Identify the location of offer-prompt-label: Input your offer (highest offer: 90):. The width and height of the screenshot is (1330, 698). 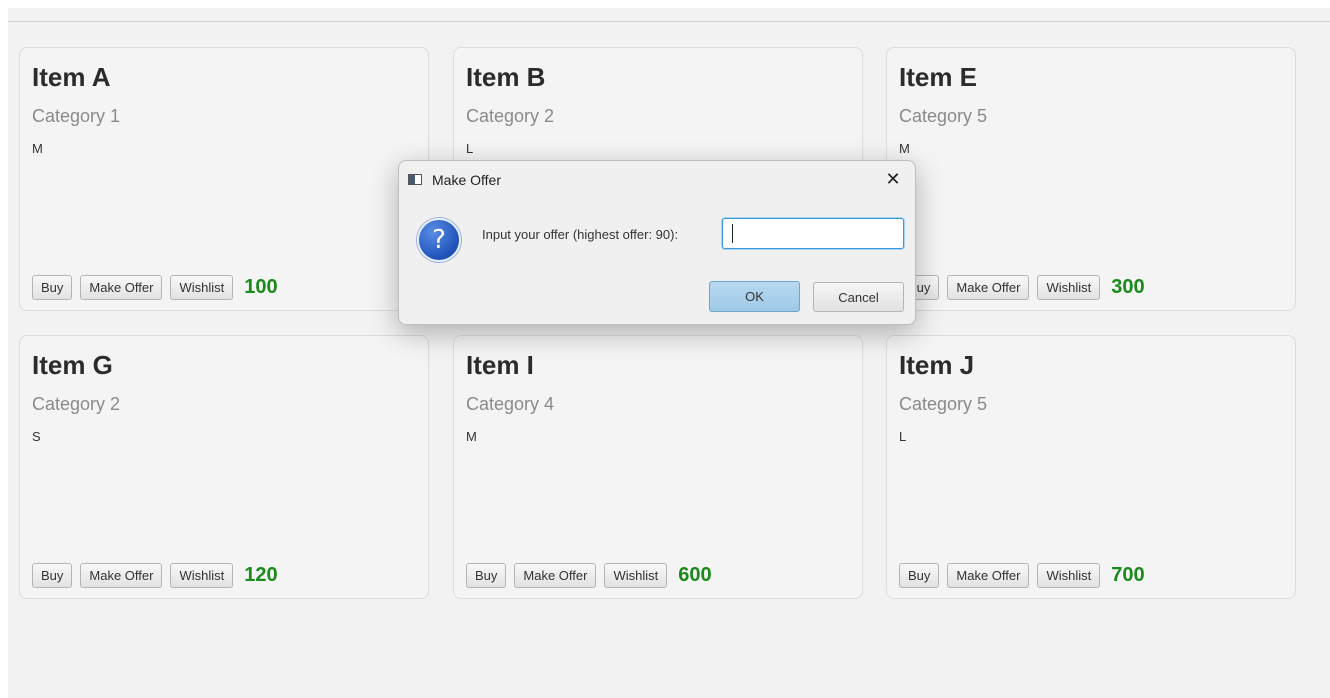
(580, 234).